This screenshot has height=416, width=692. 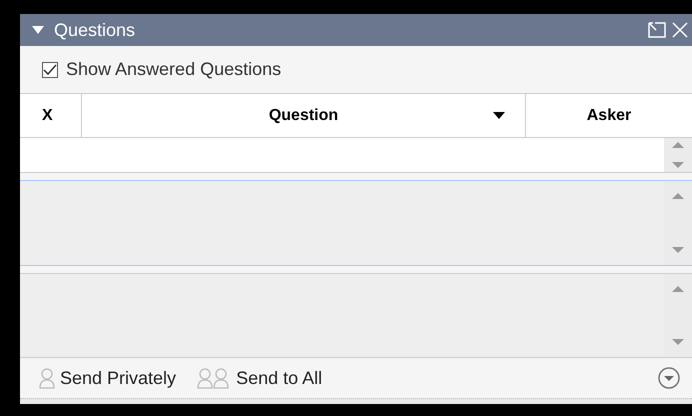 What do you see at coordinates (678, 155) in the screenshot?
I see `scrollbar` at bounding box center [678, 155].